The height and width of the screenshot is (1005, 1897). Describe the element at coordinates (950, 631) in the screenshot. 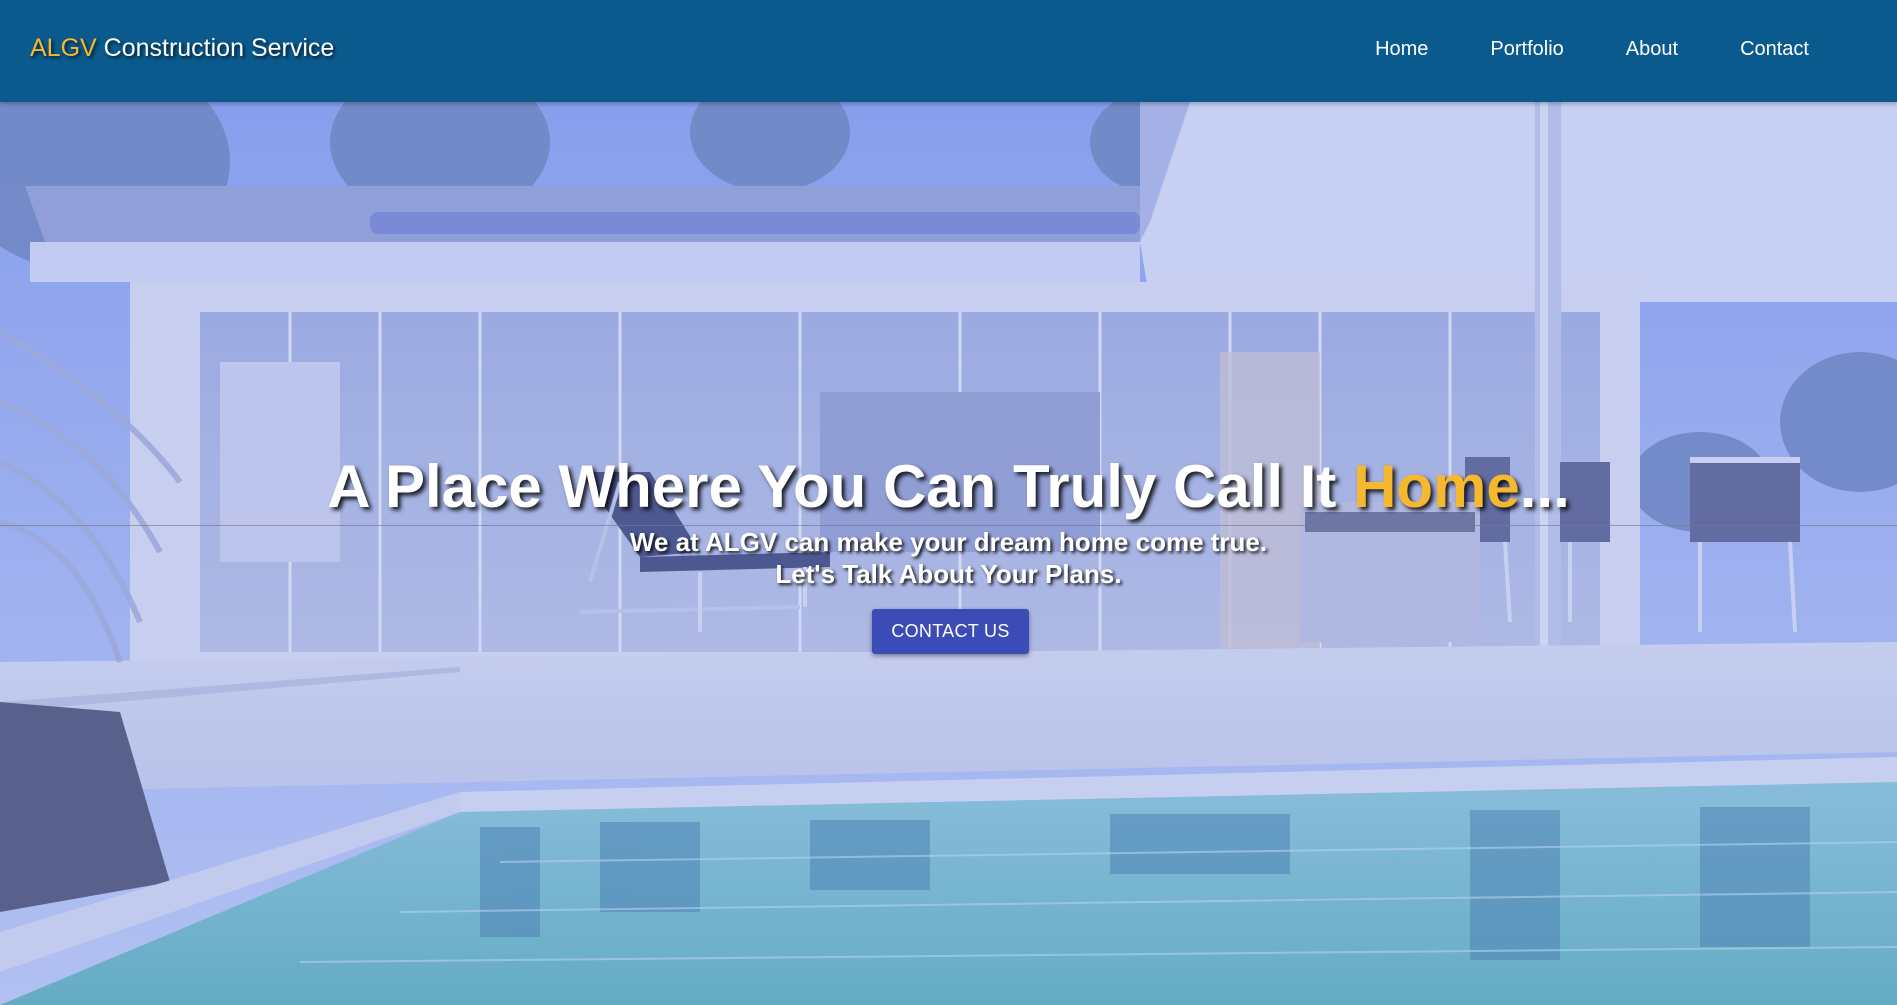

I see `contact-us-button: CONTACT US` at that location.